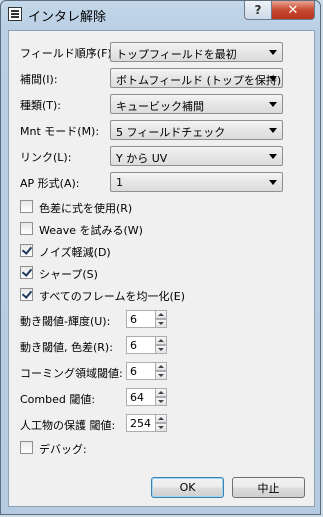  What do you see at coordinates (86, 208) in the screenshot?
I see `chroma-formula-label: 色差に式を使用(R)` at bounding box center [86, 208].